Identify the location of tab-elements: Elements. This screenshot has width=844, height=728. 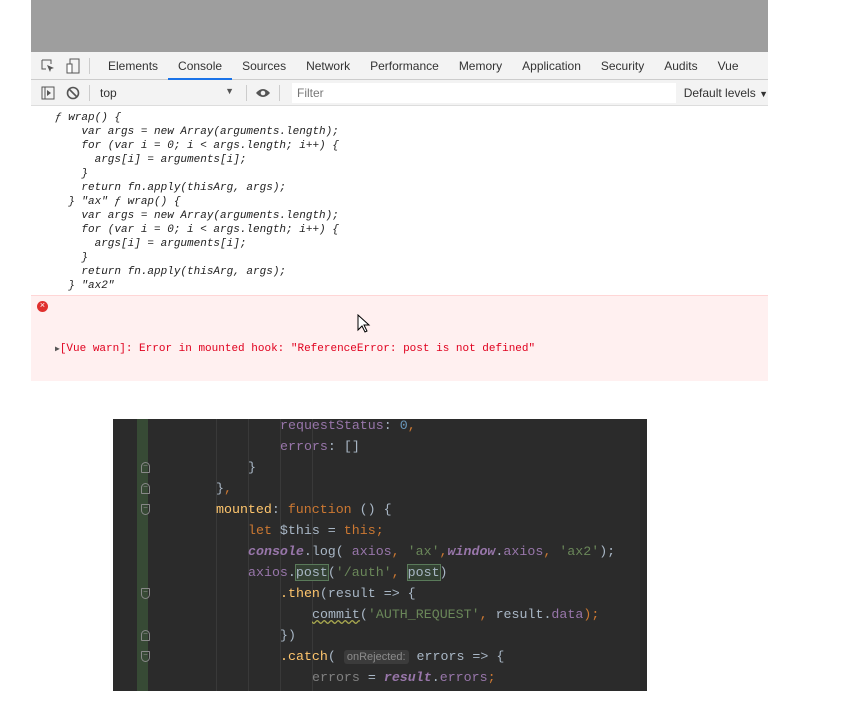
(133, 66).